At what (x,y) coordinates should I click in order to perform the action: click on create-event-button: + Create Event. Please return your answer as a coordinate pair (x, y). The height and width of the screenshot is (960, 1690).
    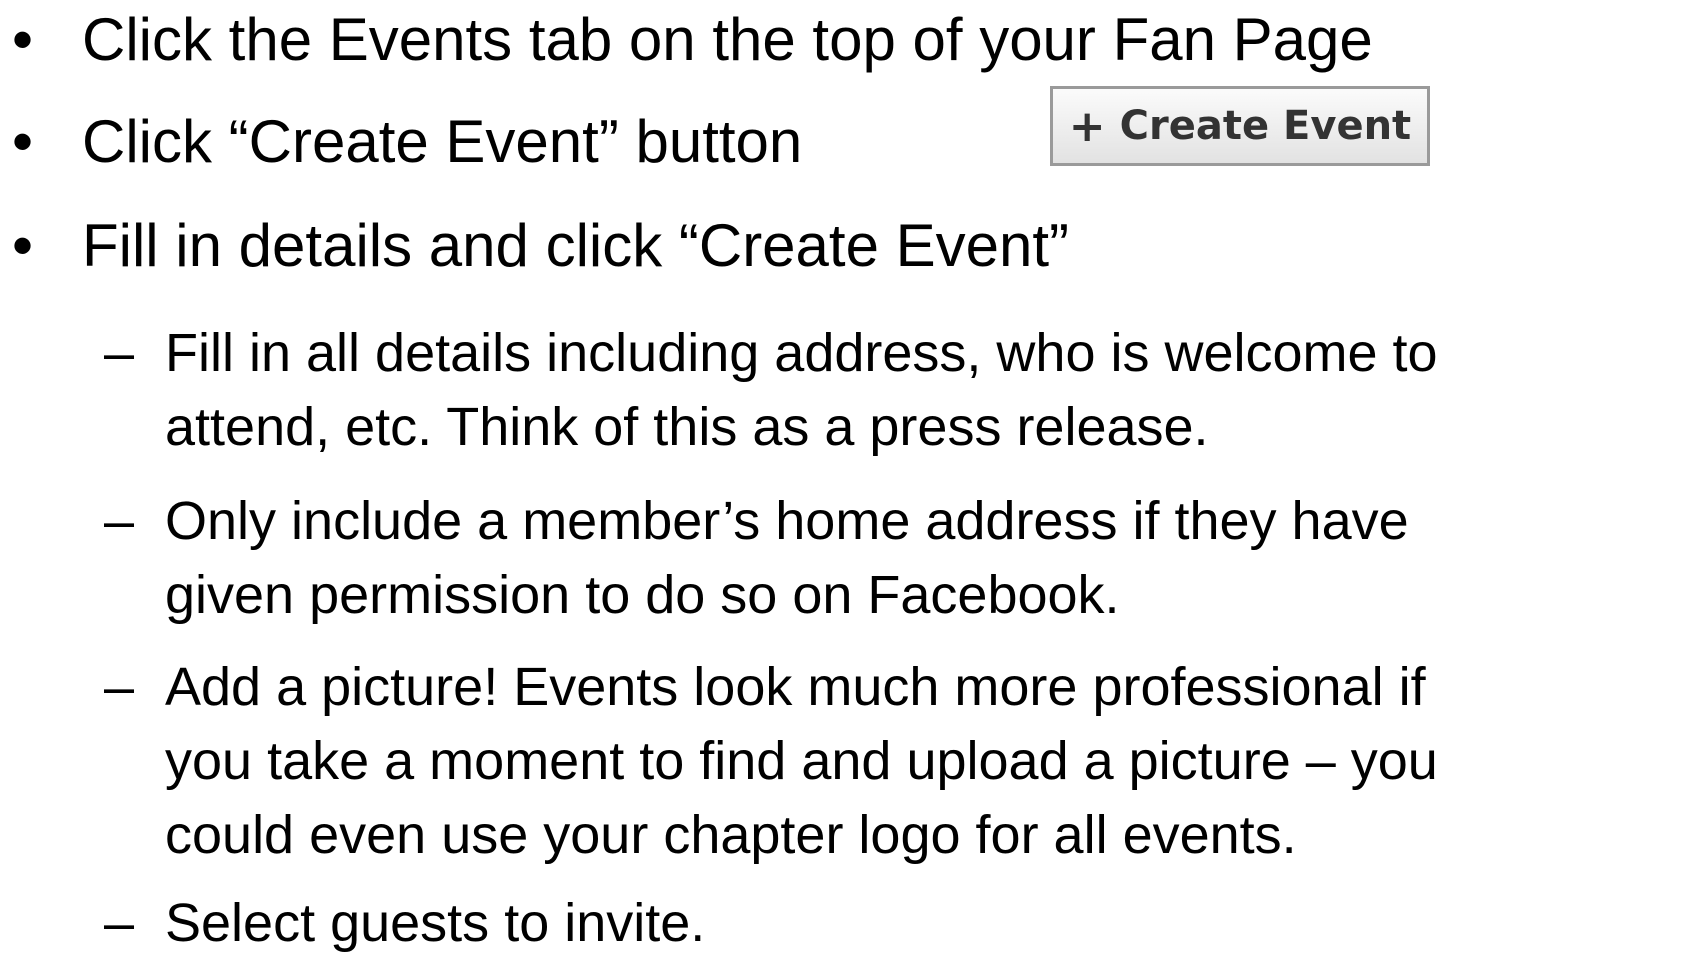
    Looking at the image, I should click on (1240, 126).